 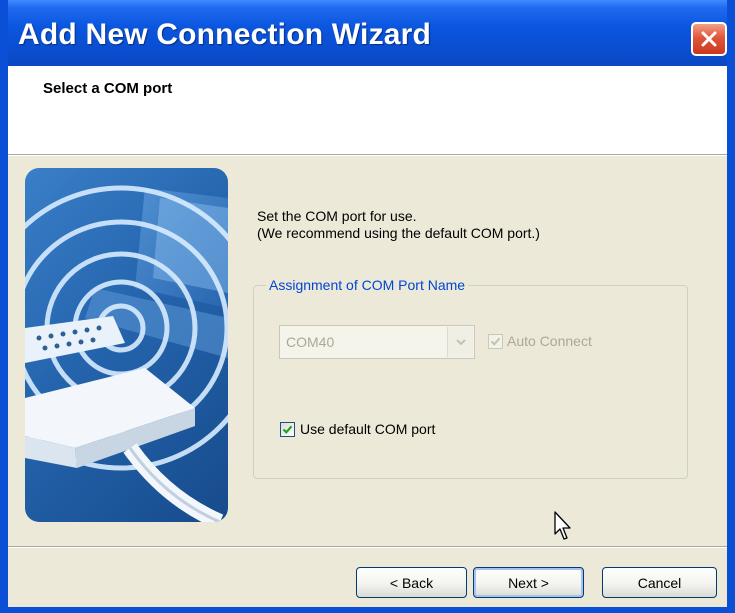 What do you see at coordinates (367, 547) in the screenshot?
I see `footer-divider` at bounding box center [367, 547].